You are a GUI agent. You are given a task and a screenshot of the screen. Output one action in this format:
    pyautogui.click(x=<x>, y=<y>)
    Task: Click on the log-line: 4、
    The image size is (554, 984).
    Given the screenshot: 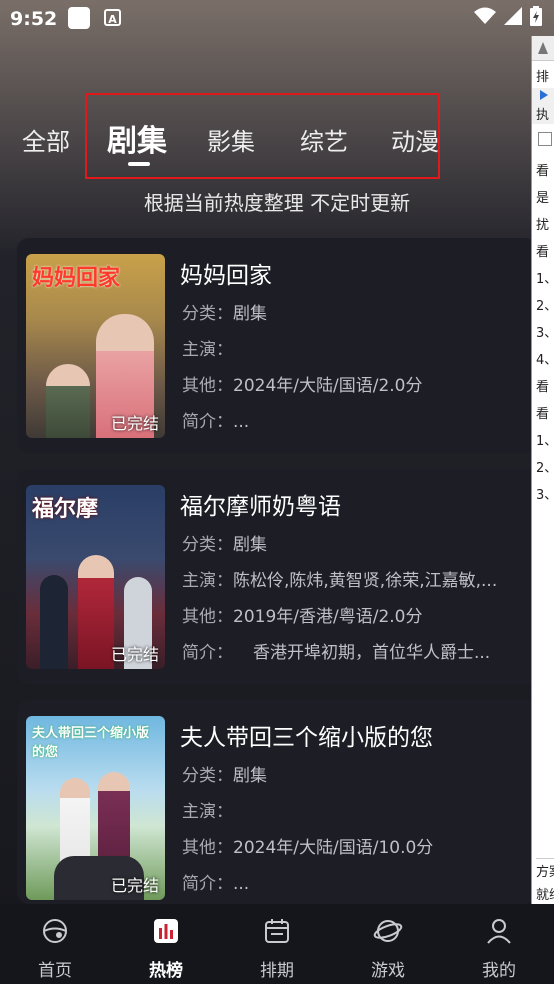 What is the action you would take?
    pyautogui.click(x=545, y=360)
    